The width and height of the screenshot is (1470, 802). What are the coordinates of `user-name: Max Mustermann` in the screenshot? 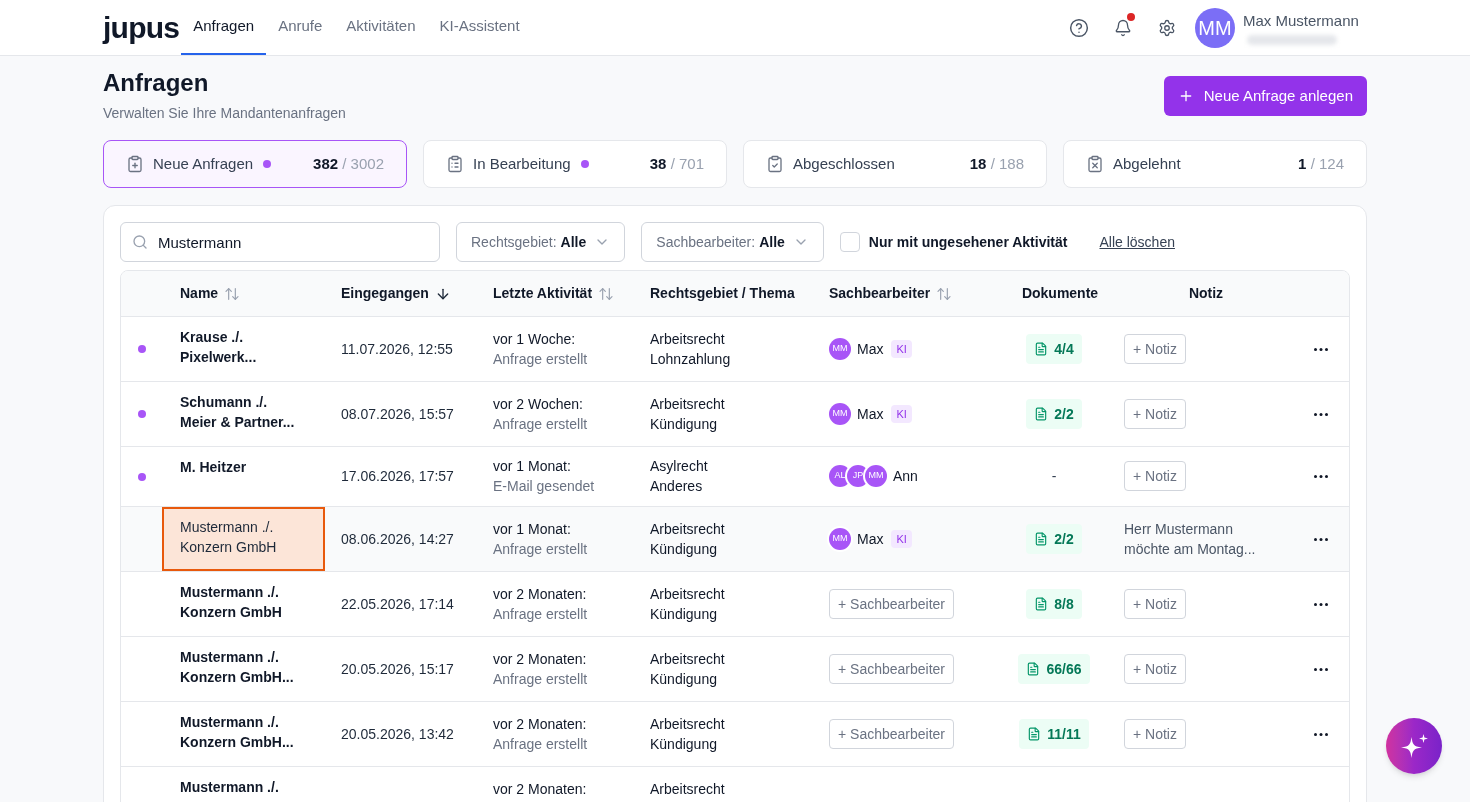 It's located at (1301, 20).